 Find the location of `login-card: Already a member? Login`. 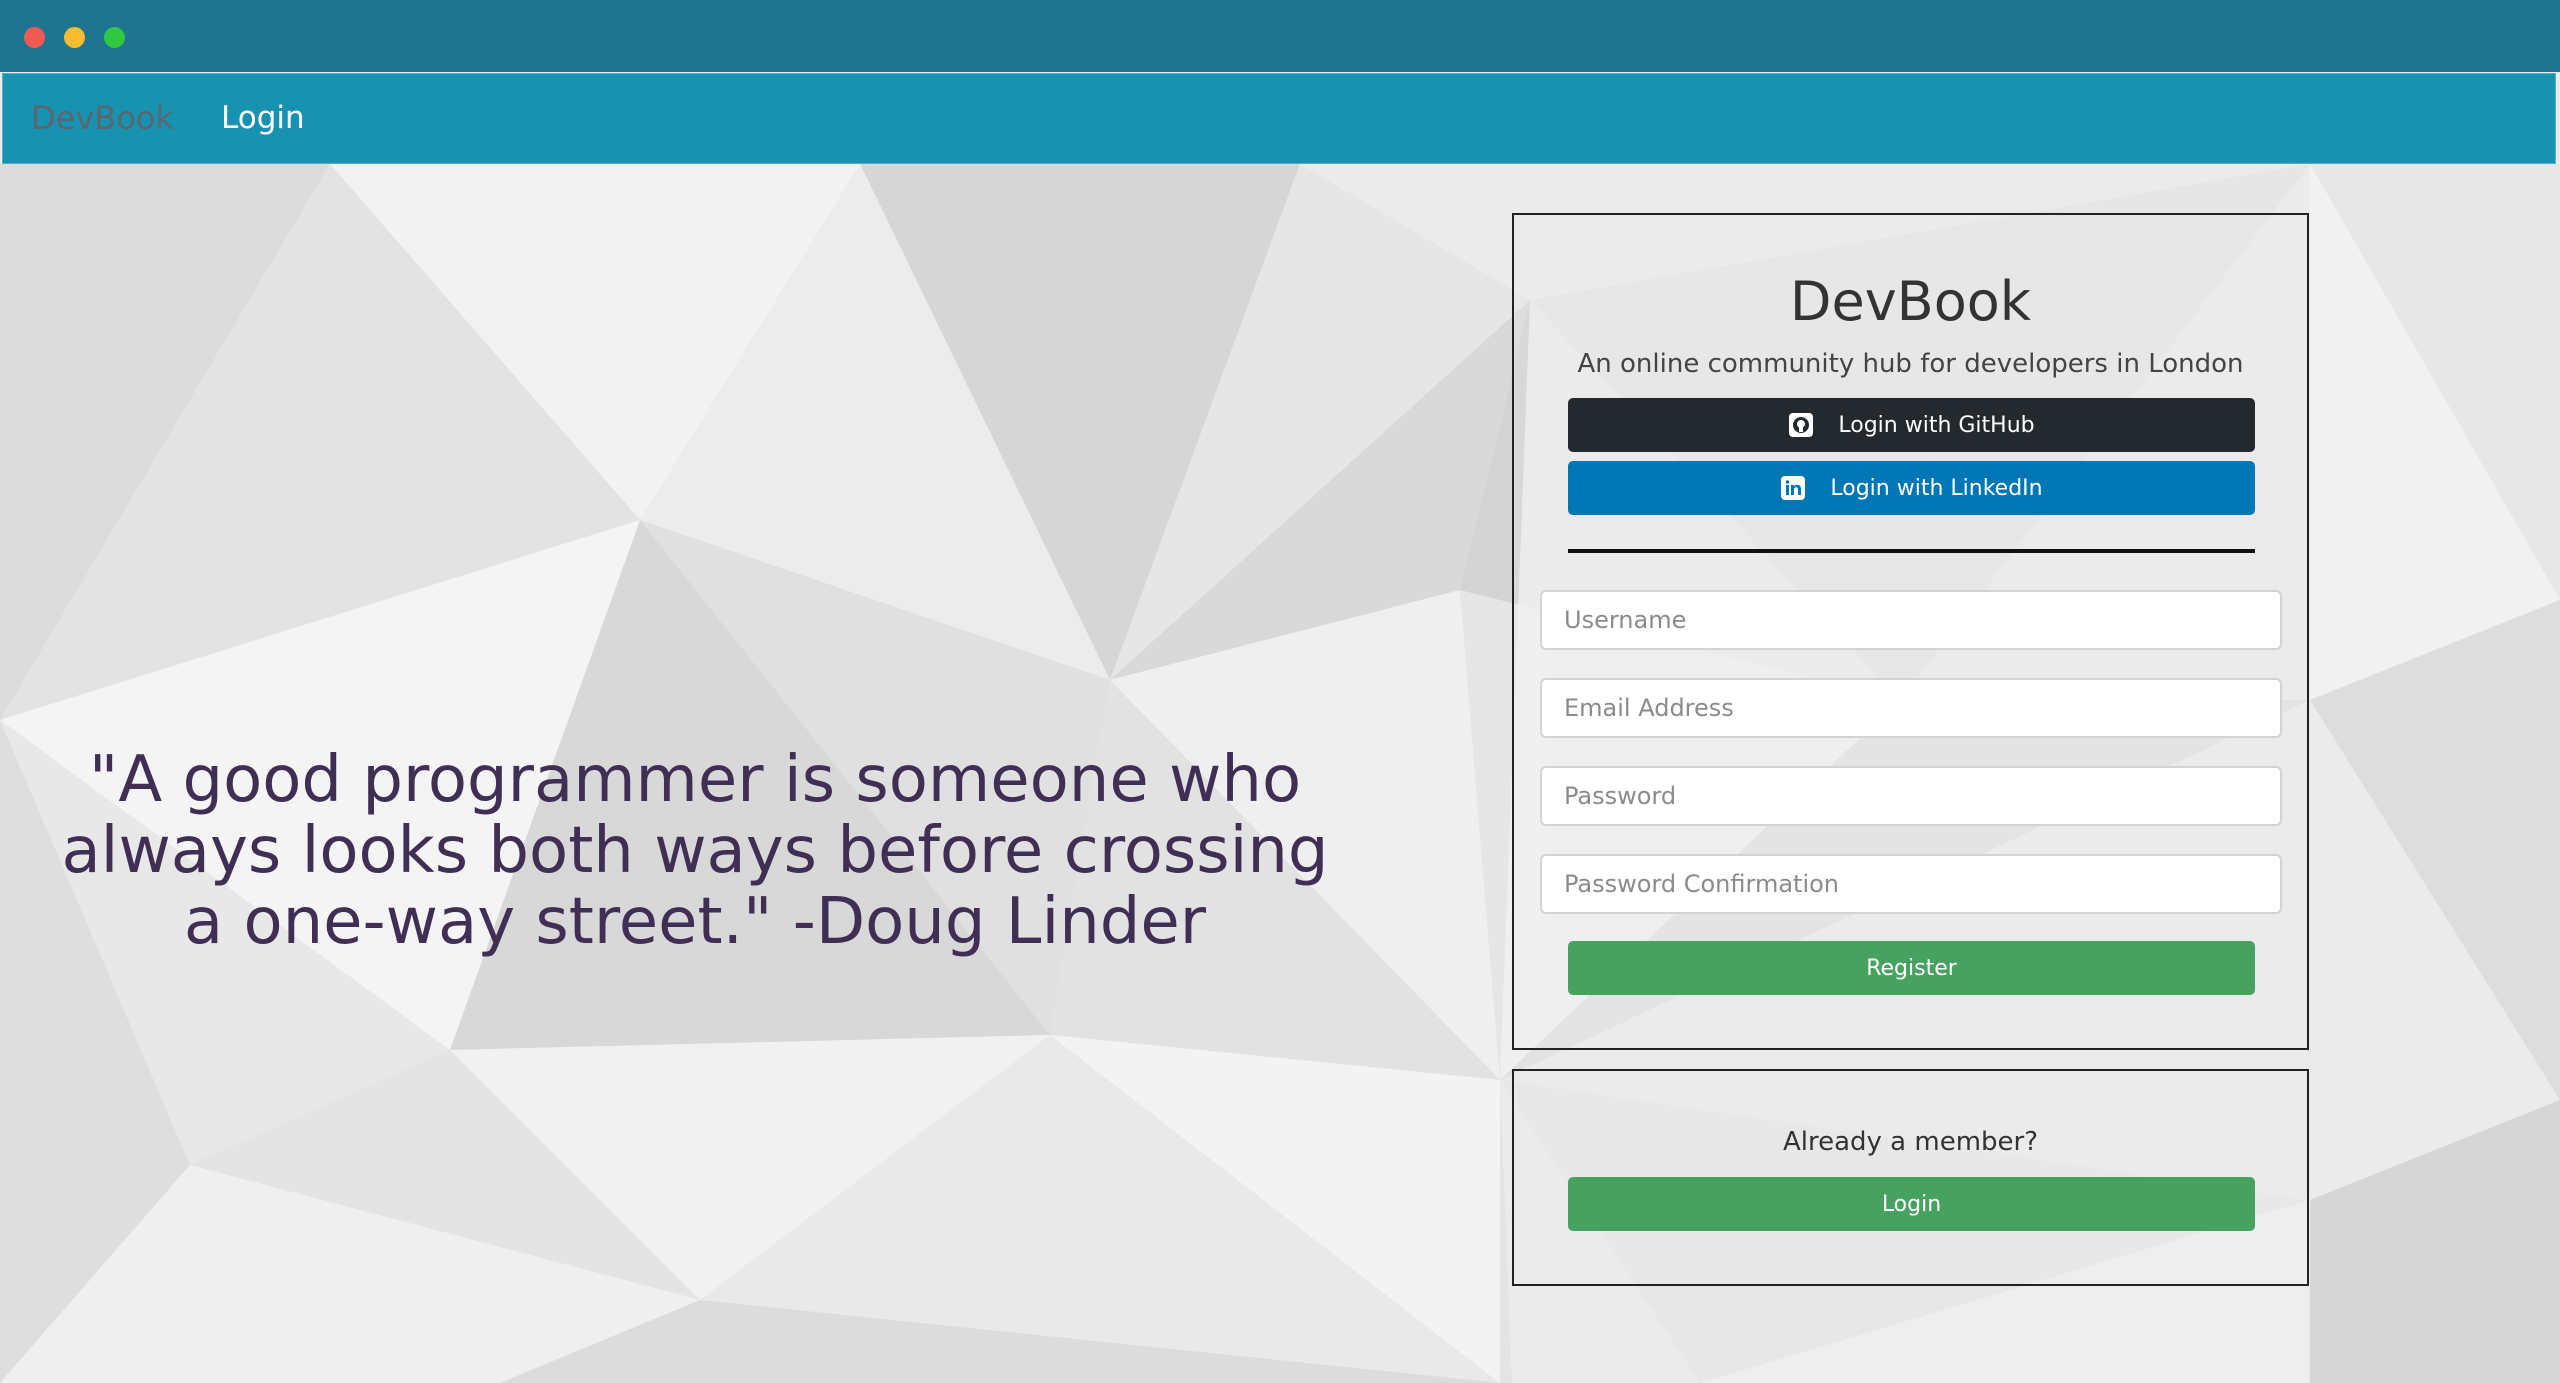

login-card: Already a member? Login is located at coordinates (1910, 1177).